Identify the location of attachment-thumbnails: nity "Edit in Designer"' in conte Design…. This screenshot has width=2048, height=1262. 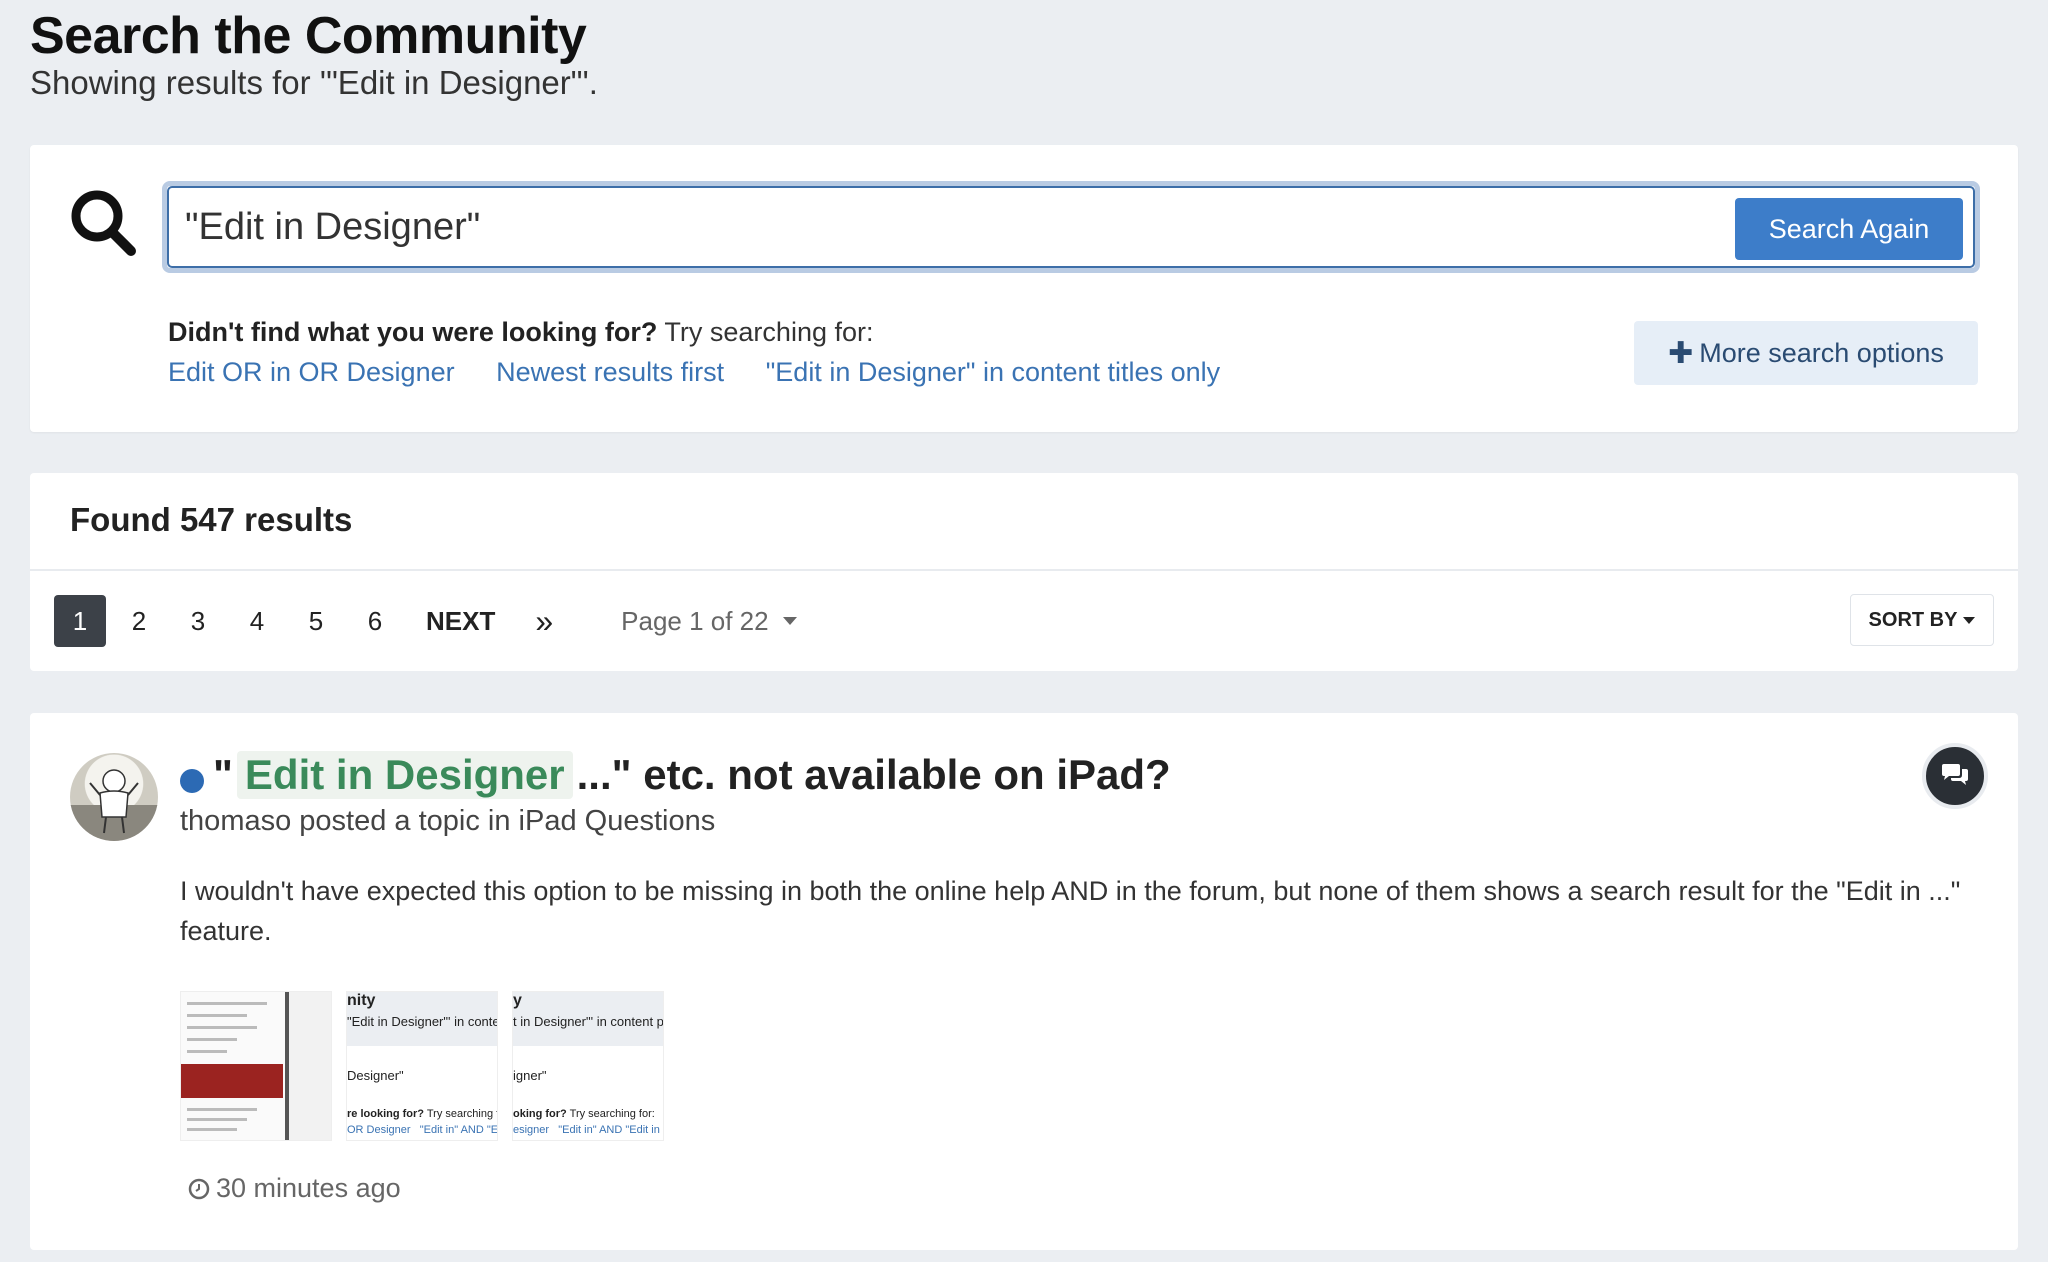
(422, 1066).